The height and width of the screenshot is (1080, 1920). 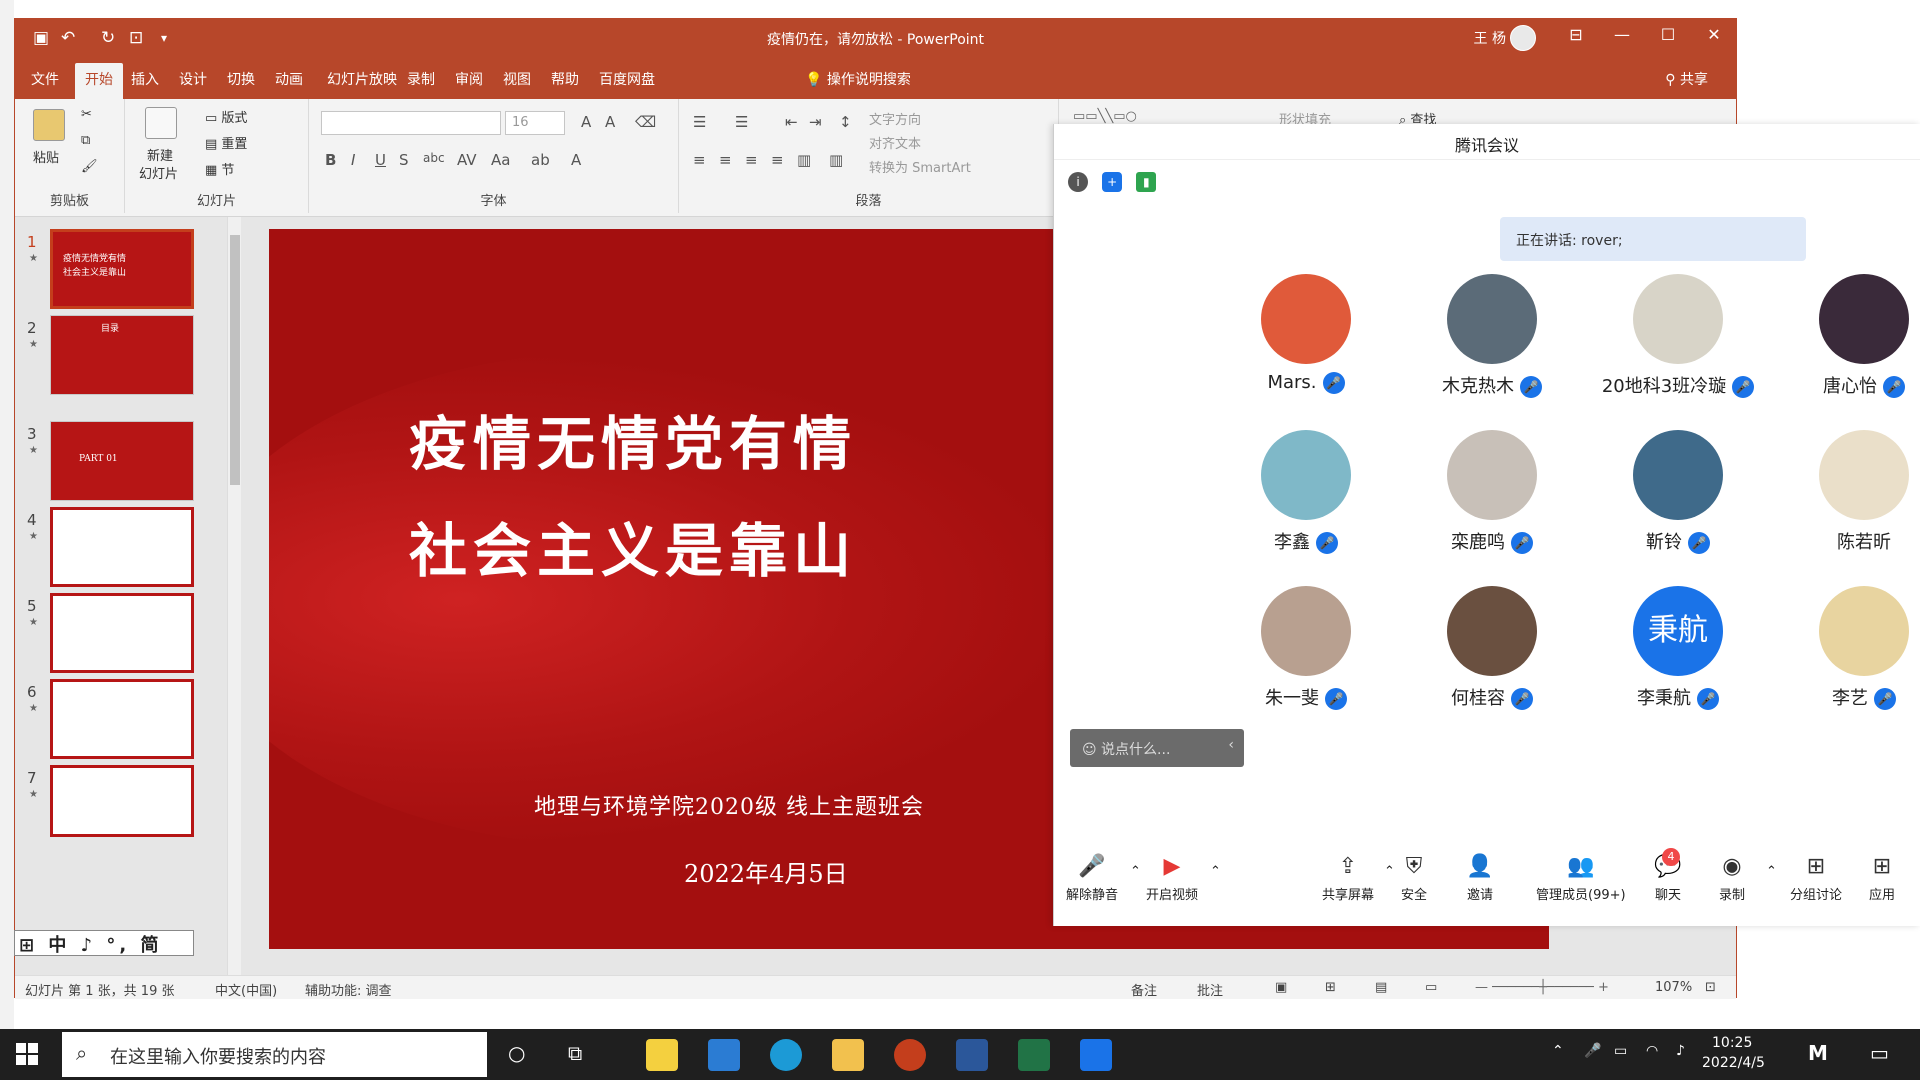 What do you see at coordinates (1112, 182) in the screenshot?
I see `shield-icon: +` at bounding box center [1112, 182].